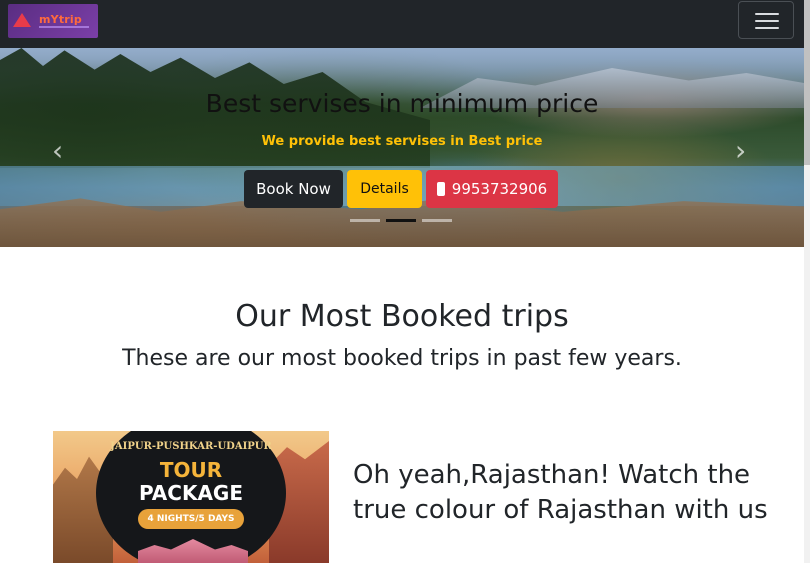 This screenshot has width=810, height=563. I want to click on hero-title: Best servises in minimum price, so click(402, 103).